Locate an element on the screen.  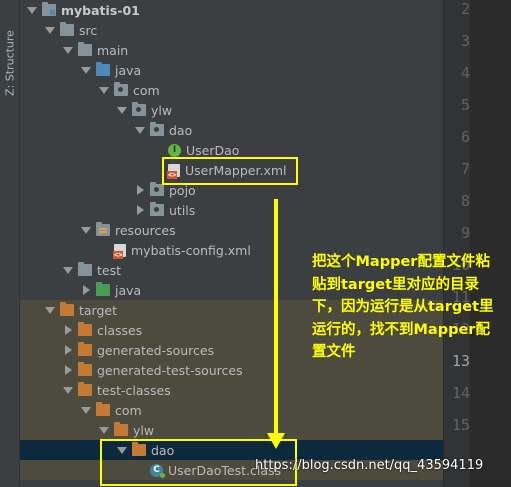
tree-node-label: generated-test-sources is located at coordinates (170, 370).